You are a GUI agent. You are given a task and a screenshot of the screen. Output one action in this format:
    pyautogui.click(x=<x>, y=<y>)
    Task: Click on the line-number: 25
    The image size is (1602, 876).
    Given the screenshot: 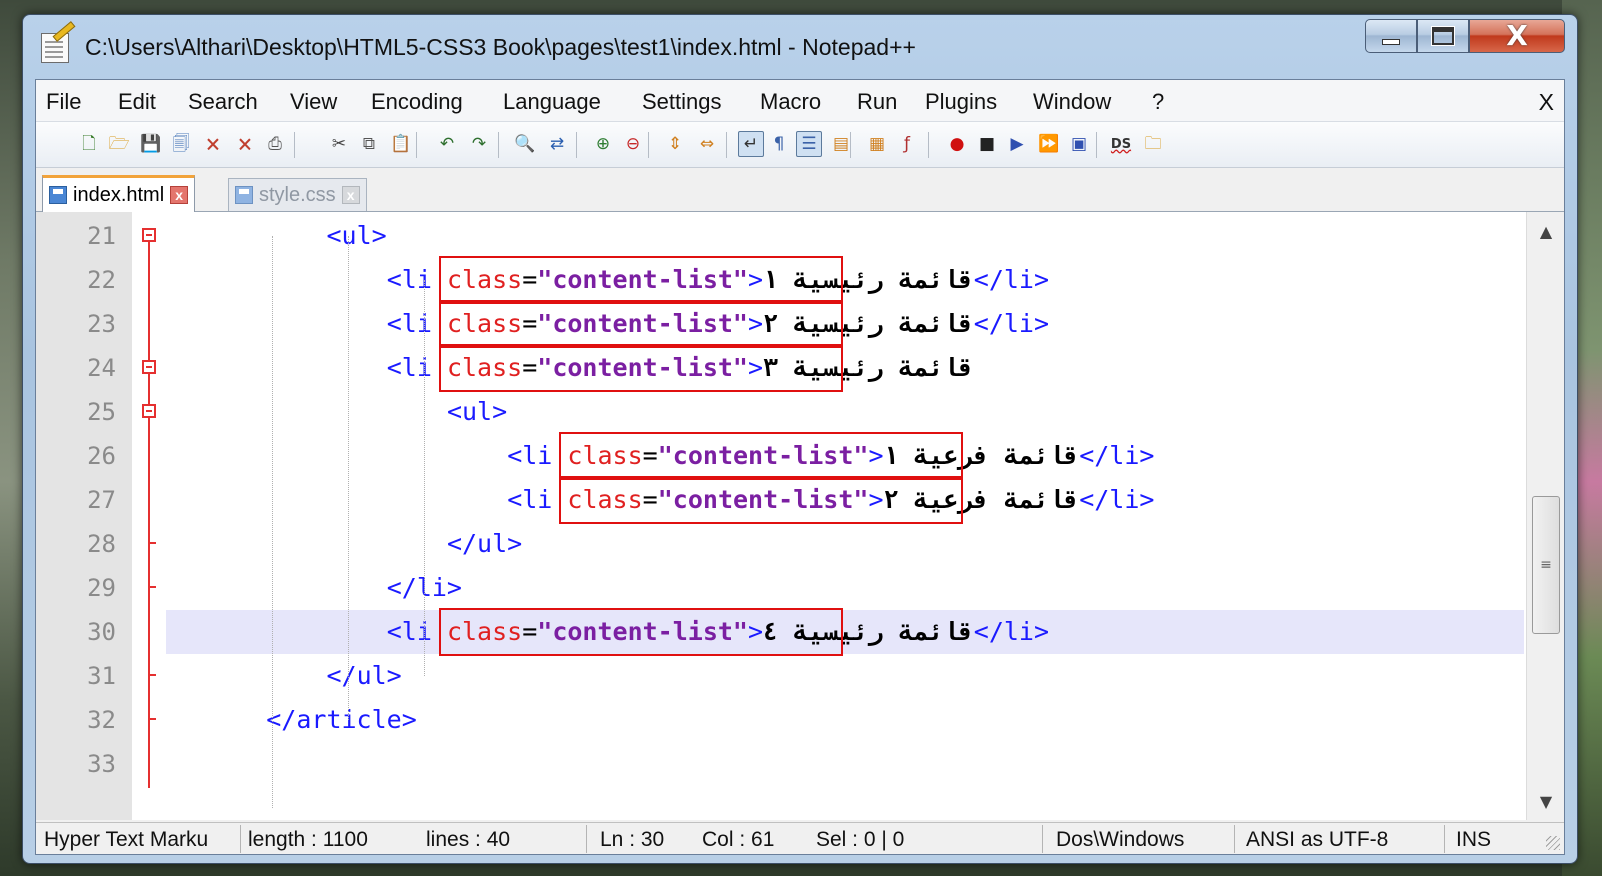 What is the action you would take?
    pyautogui.click(x=101, y=412)
    